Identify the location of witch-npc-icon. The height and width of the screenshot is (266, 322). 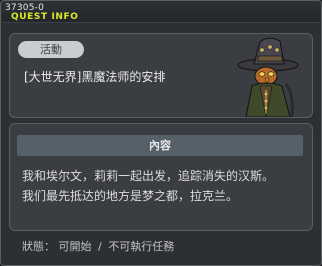
(268, 77).